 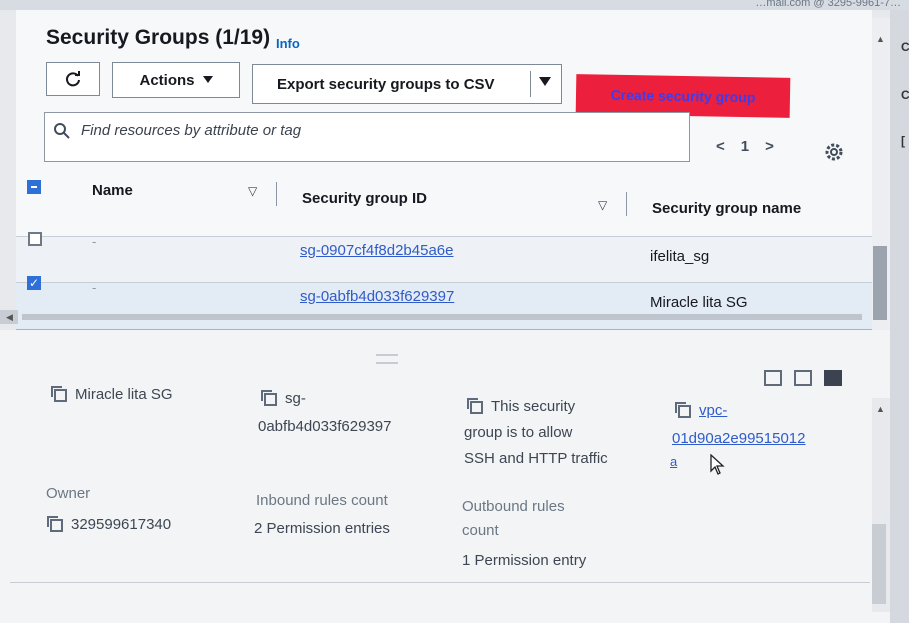 I want to click on export-label: Export security groups to CSV, so click(x=386, y=84).